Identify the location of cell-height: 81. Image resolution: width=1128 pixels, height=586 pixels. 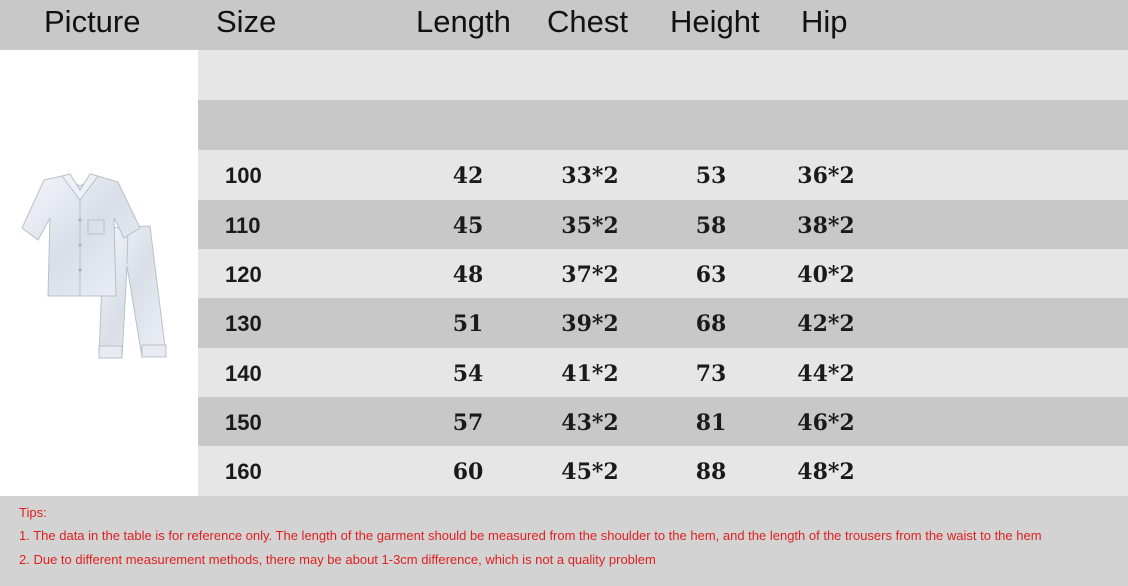
(711, 423).